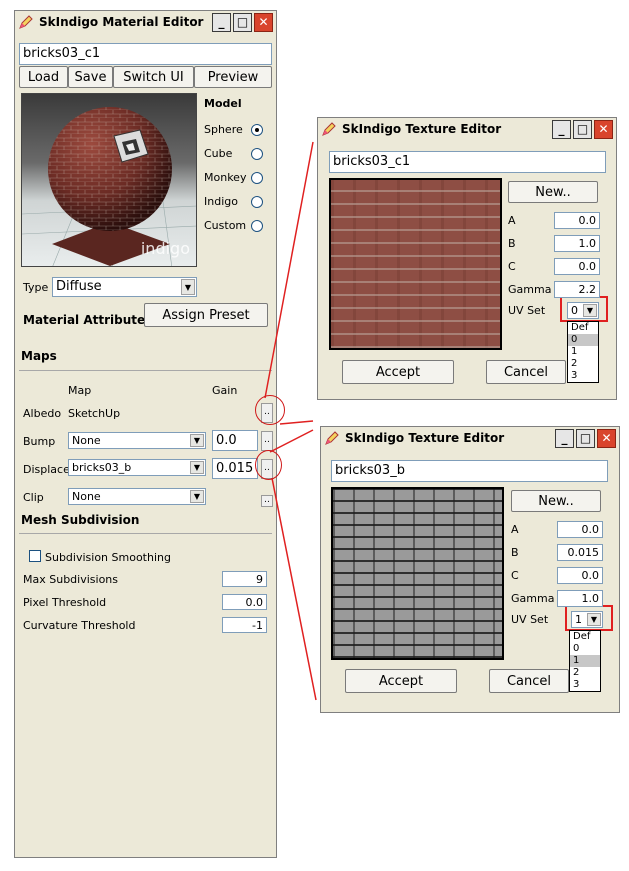 The image size is (629, 871). What do you see at coordinates (527, 310) in the screenshot?
I see `texture-1-uv-label: UV Set` at bounding box center [527, 310].